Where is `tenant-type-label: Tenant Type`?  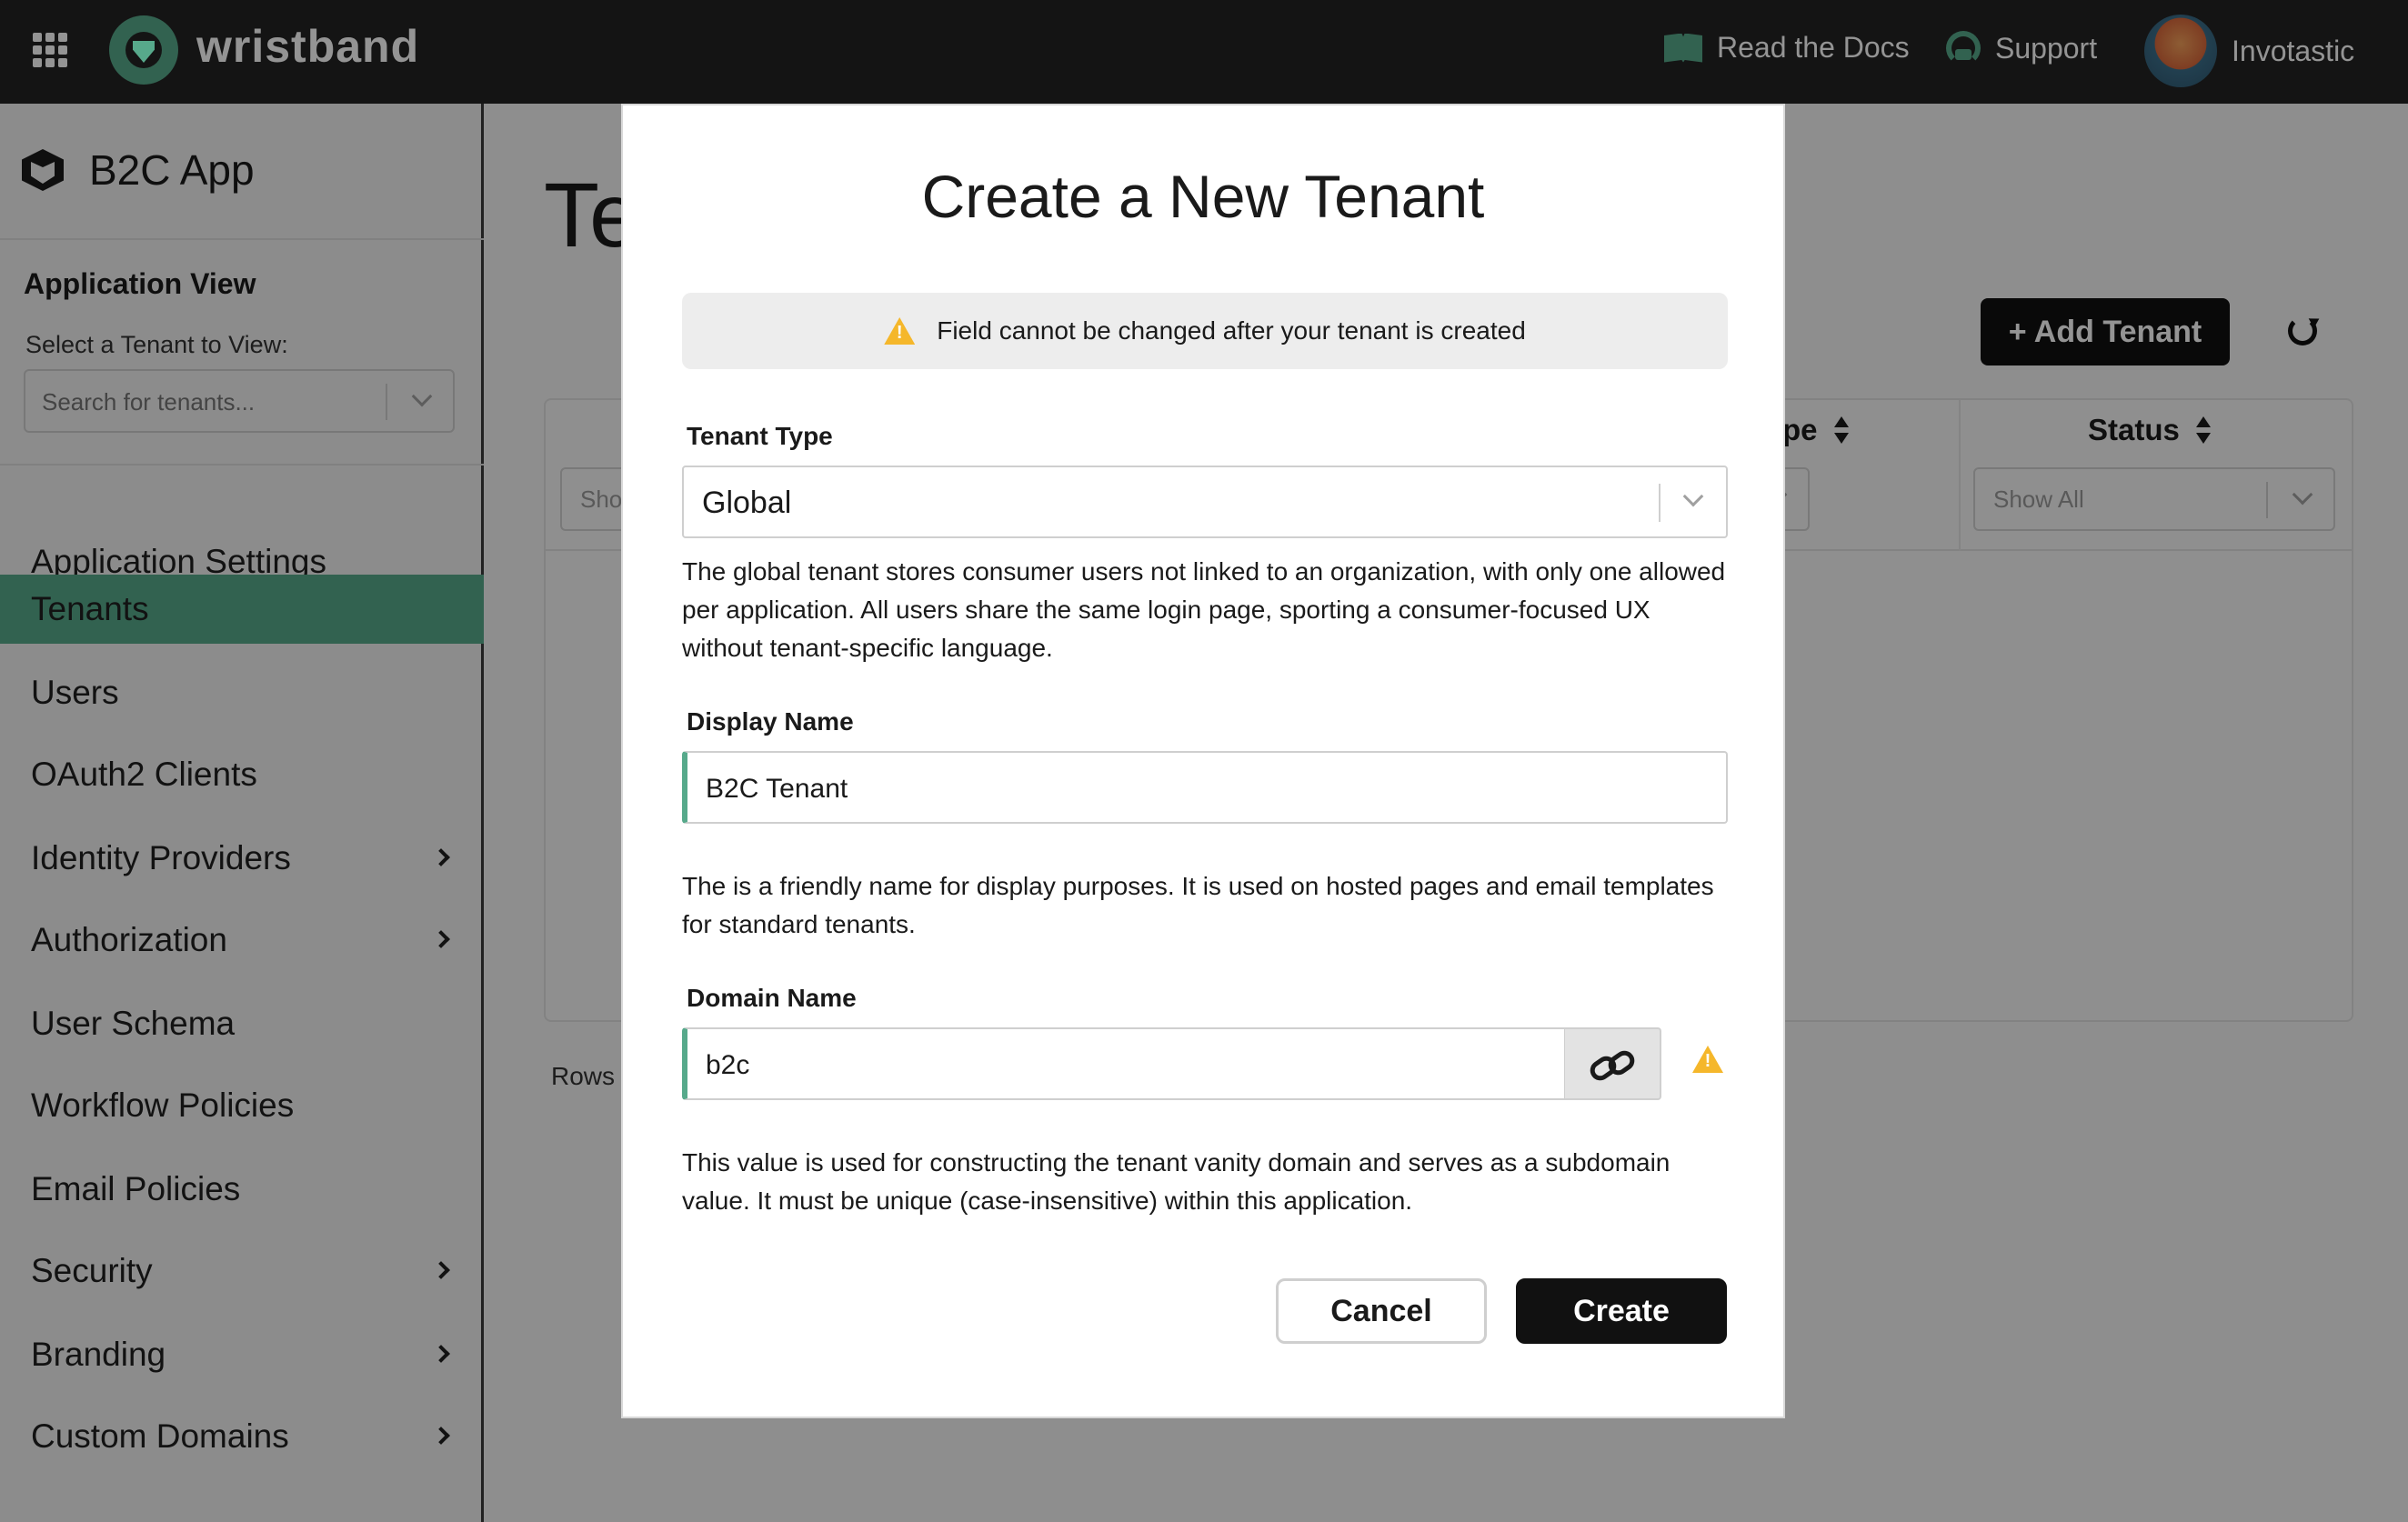 tenant-type-label: Tenant Type is located at coordinates (760, 436).